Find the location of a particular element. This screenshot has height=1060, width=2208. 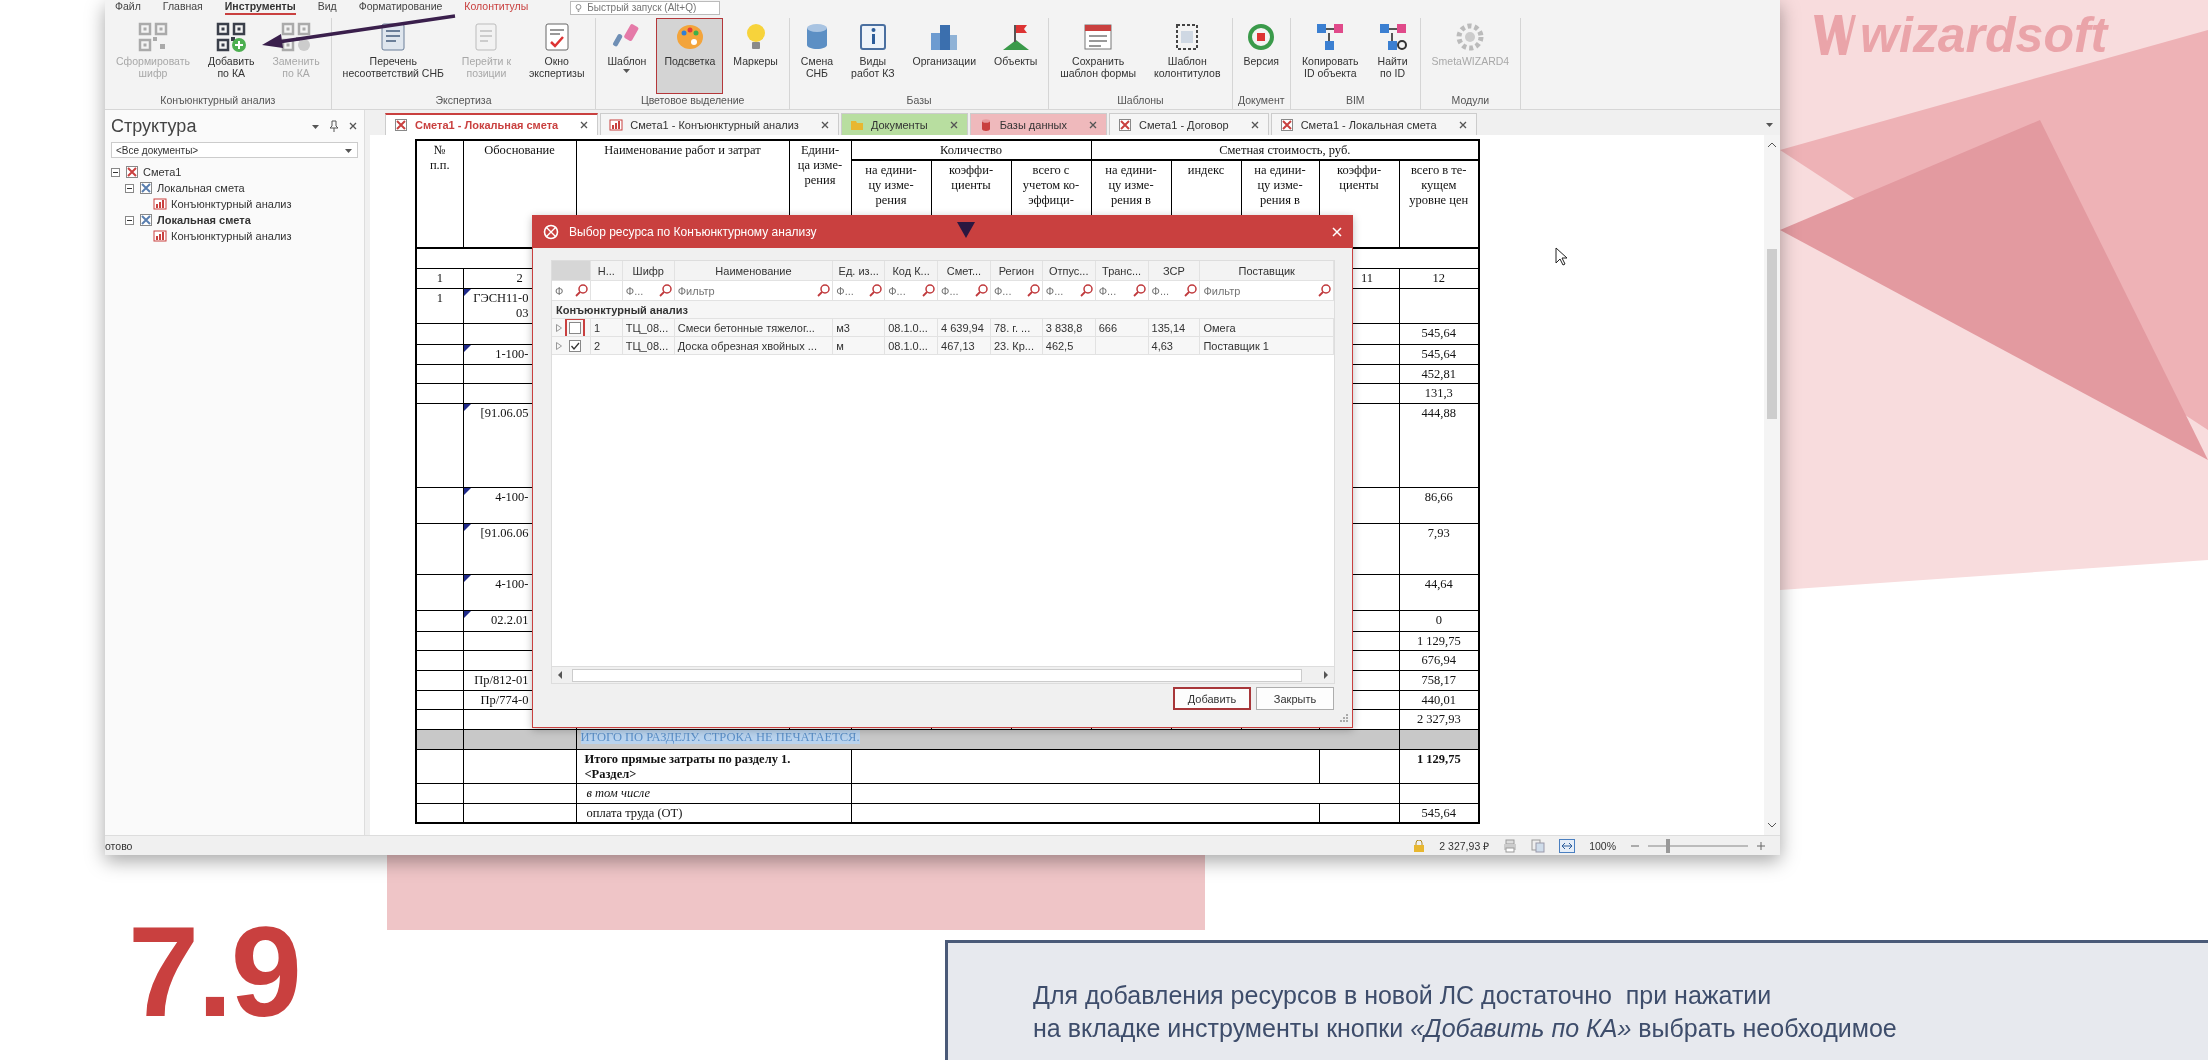

ribbon-button: Смена СНБ is located at coordinates (817, 56).